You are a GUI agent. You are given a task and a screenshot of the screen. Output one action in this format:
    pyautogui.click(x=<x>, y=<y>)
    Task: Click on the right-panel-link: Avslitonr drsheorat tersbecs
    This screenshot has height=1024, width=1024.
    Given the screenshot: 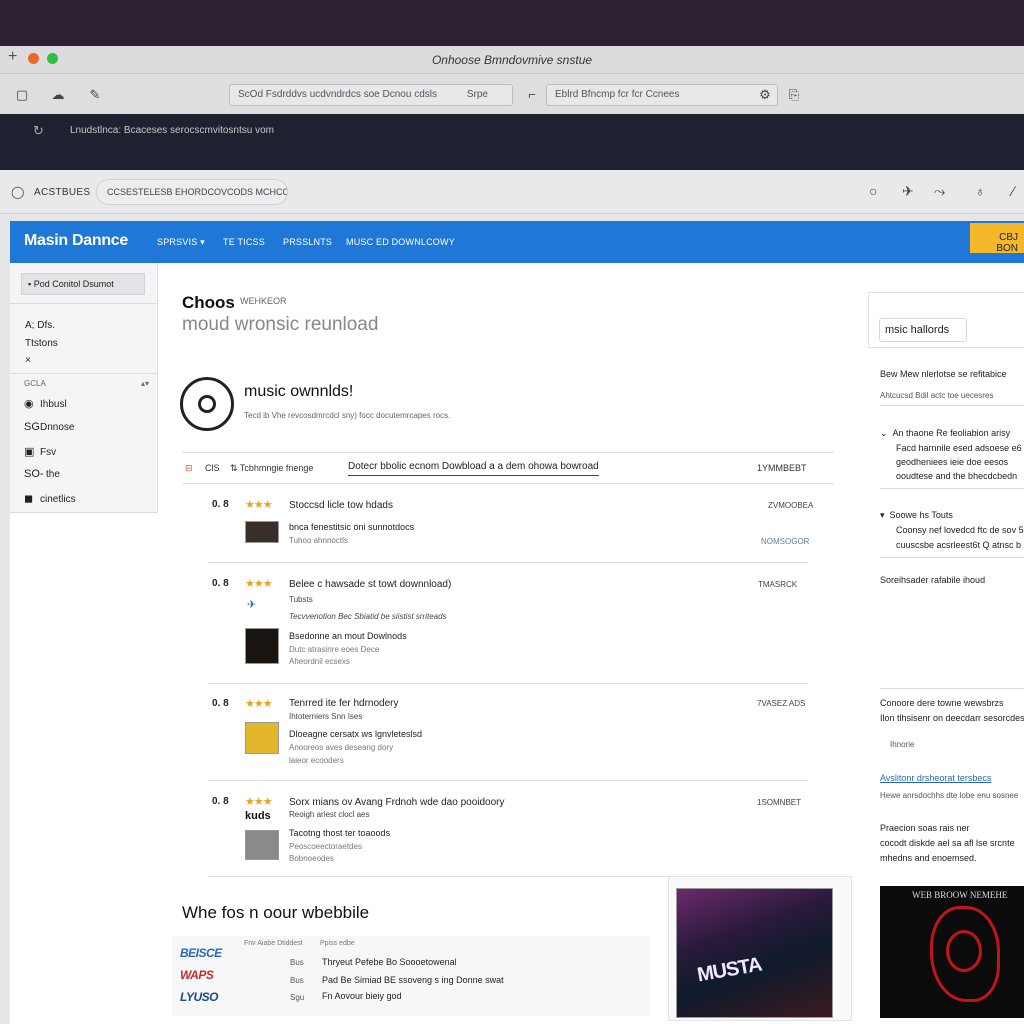 What is the action you would take?
    pyautogui.click(x=935, y=778)
    